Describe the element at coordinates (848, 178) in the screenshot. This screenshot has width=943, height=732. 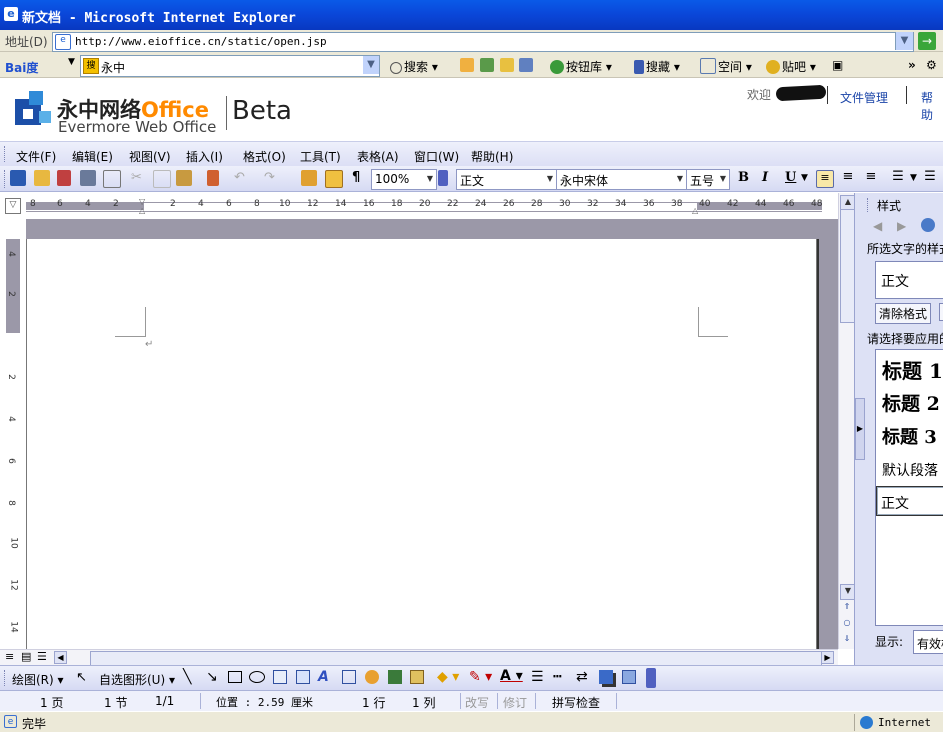
I see `align-center-icon: ≡` at that location.